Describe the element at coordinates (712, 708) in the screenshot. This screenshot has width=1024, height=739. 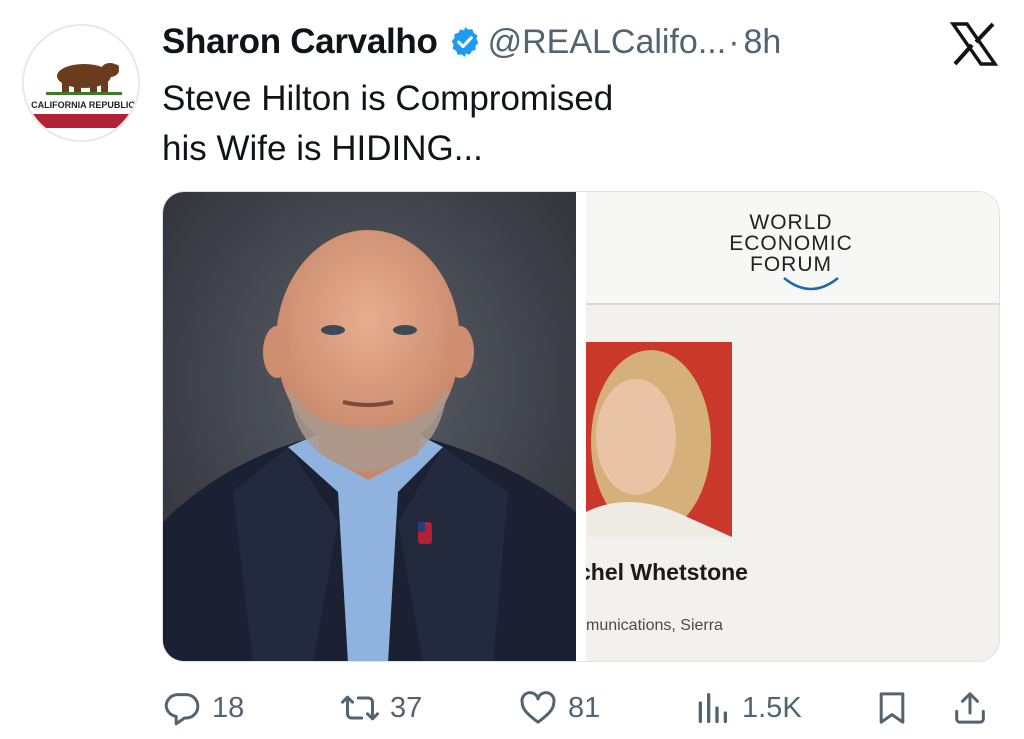
I see `views-icon` at that location.